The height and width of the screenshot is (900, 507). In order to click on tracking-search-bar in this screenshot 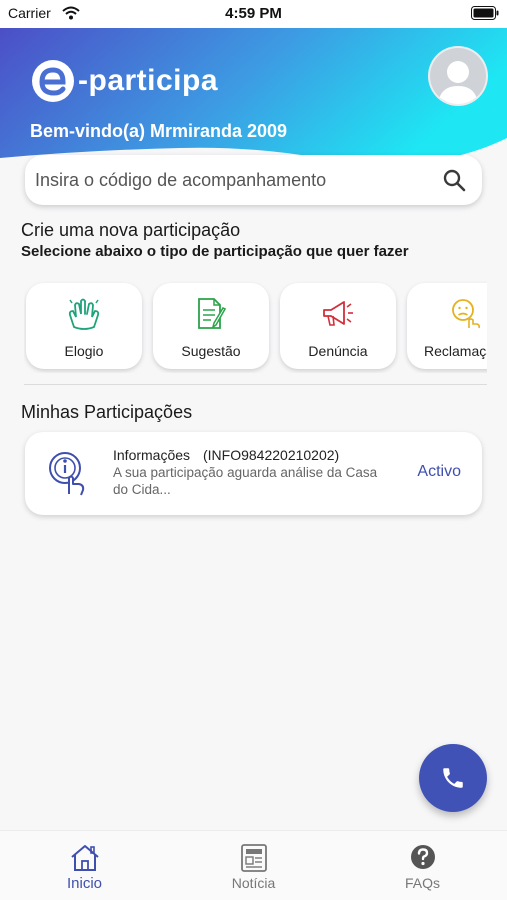, I will do `click(253, 180)`.